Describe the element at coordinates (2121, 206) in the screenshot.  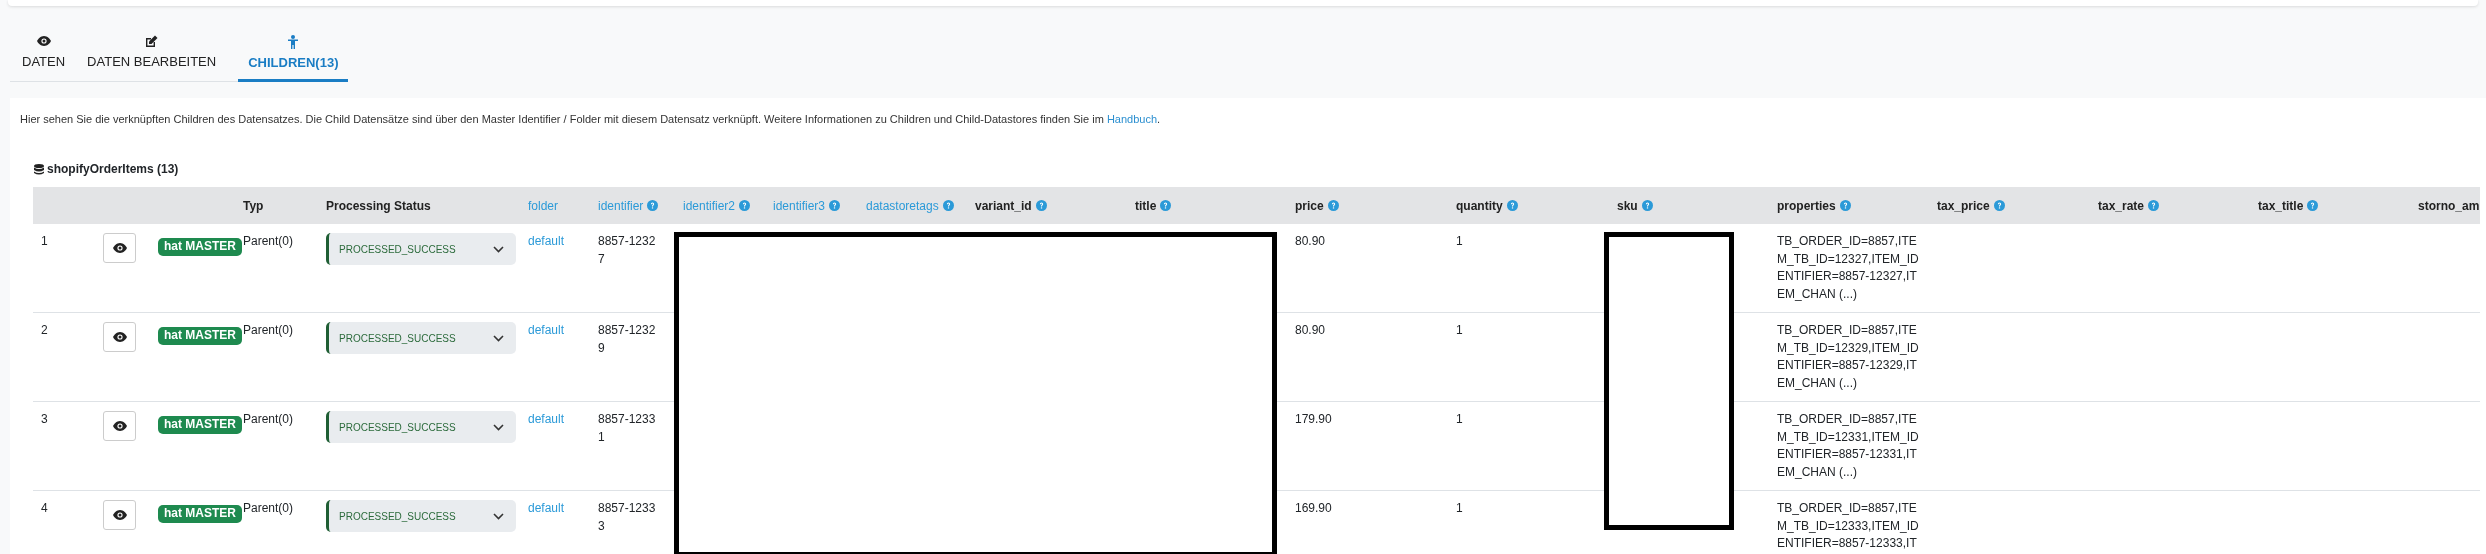
I see `column-header: tax_rate` at that location.